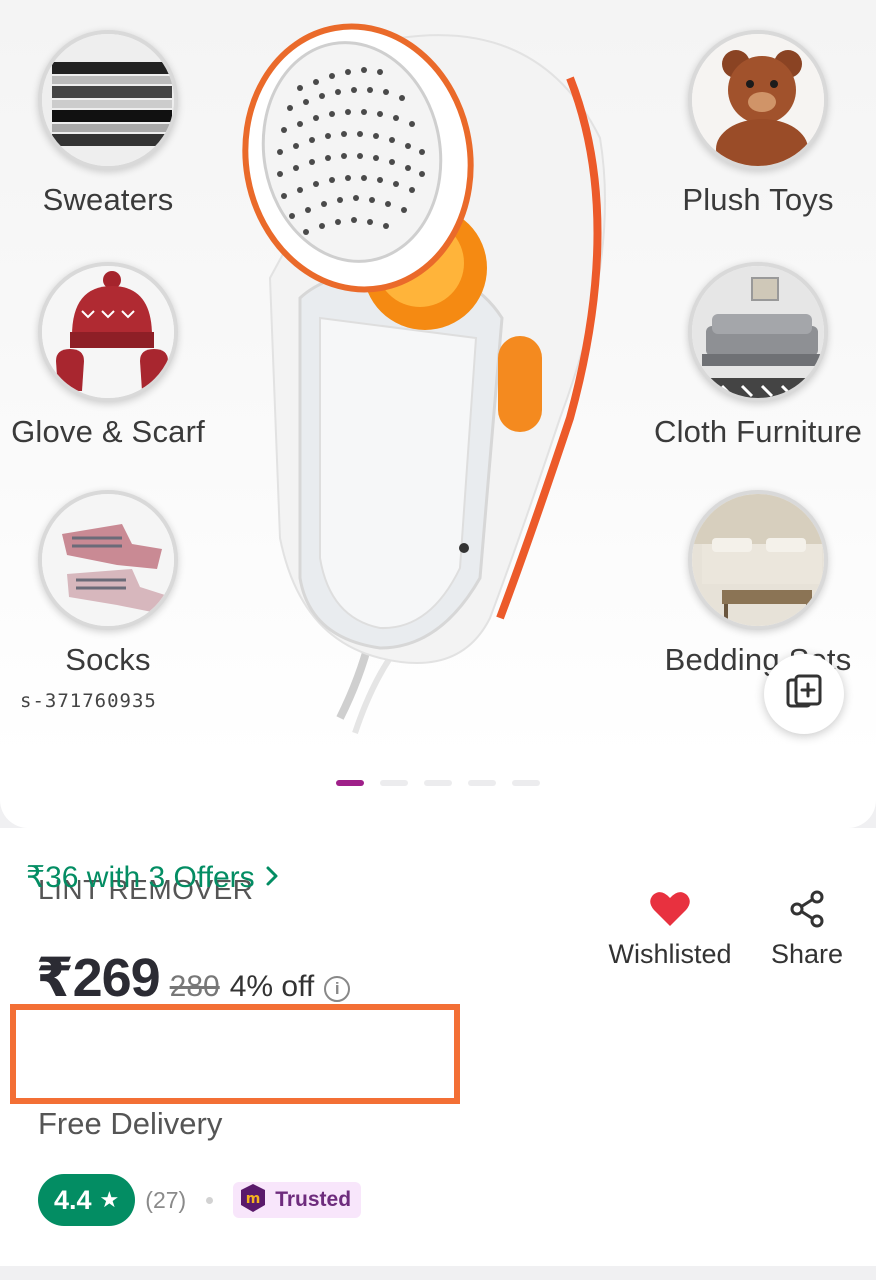 The image size is (876, 1280). I want to click on rating-badge: 4.4 ★, so click(87, 1200).